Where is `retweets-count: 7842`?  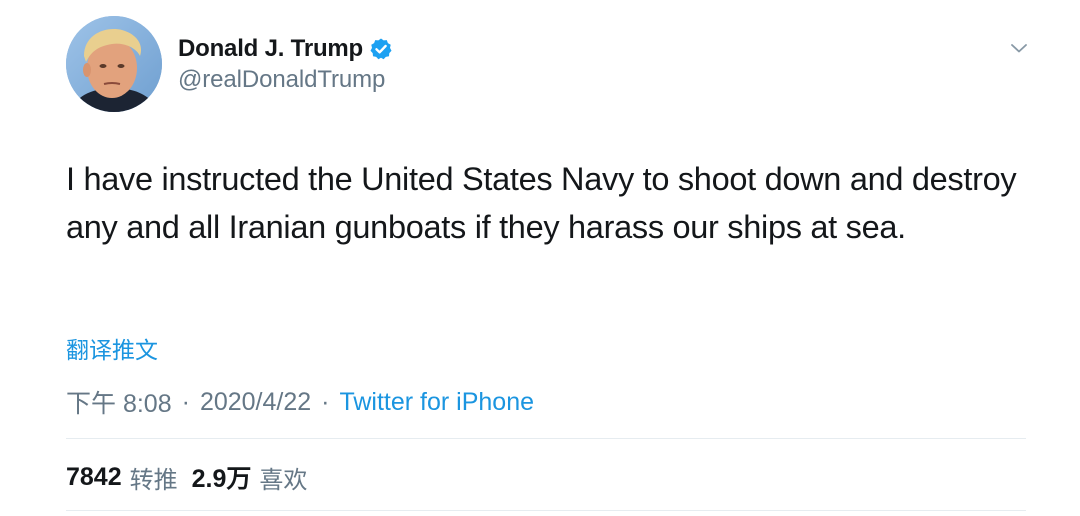 retweets-count: 7842 is located at coordinates (94, 476).